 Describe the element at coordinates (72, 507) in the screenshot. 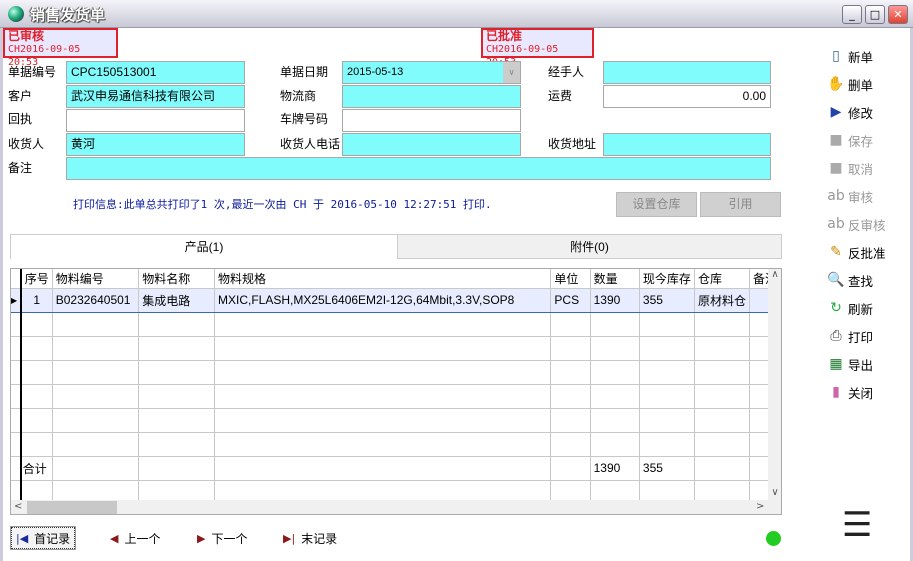

I see `horizontal-scroll-thumb` at that location.